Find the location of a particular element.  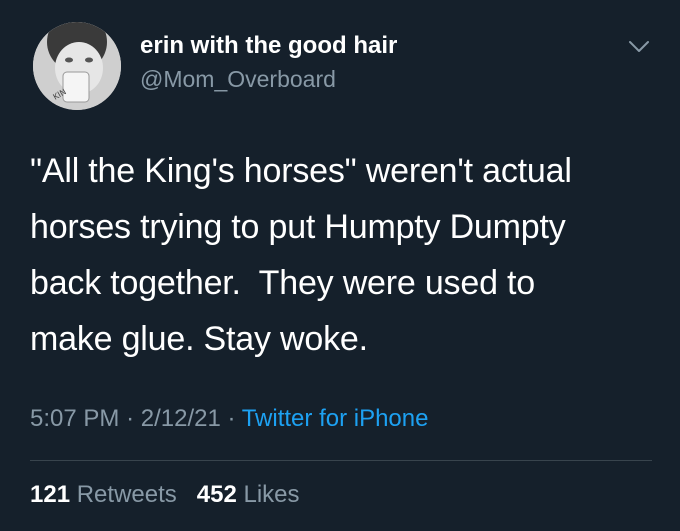

tweet-text-line: horses trying to put Humpty Dumpty is located at coordinates (298, 227).